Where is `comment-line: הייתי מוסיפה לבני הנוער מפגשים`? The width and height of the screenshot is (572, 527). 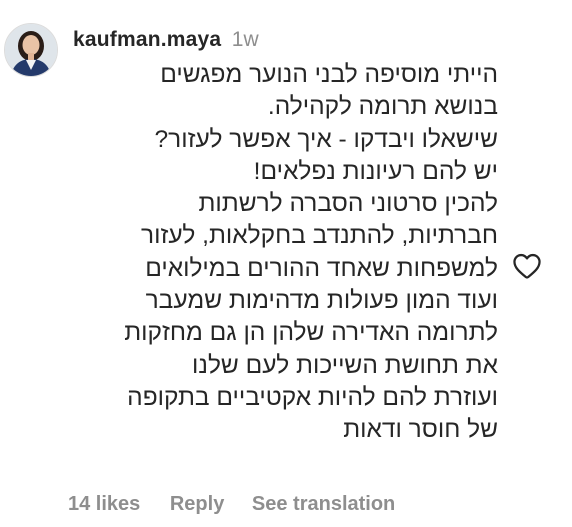 comment-line: הייתי מוסיפה לבני הנוער מפגשים is located at coordinates (329, 74).